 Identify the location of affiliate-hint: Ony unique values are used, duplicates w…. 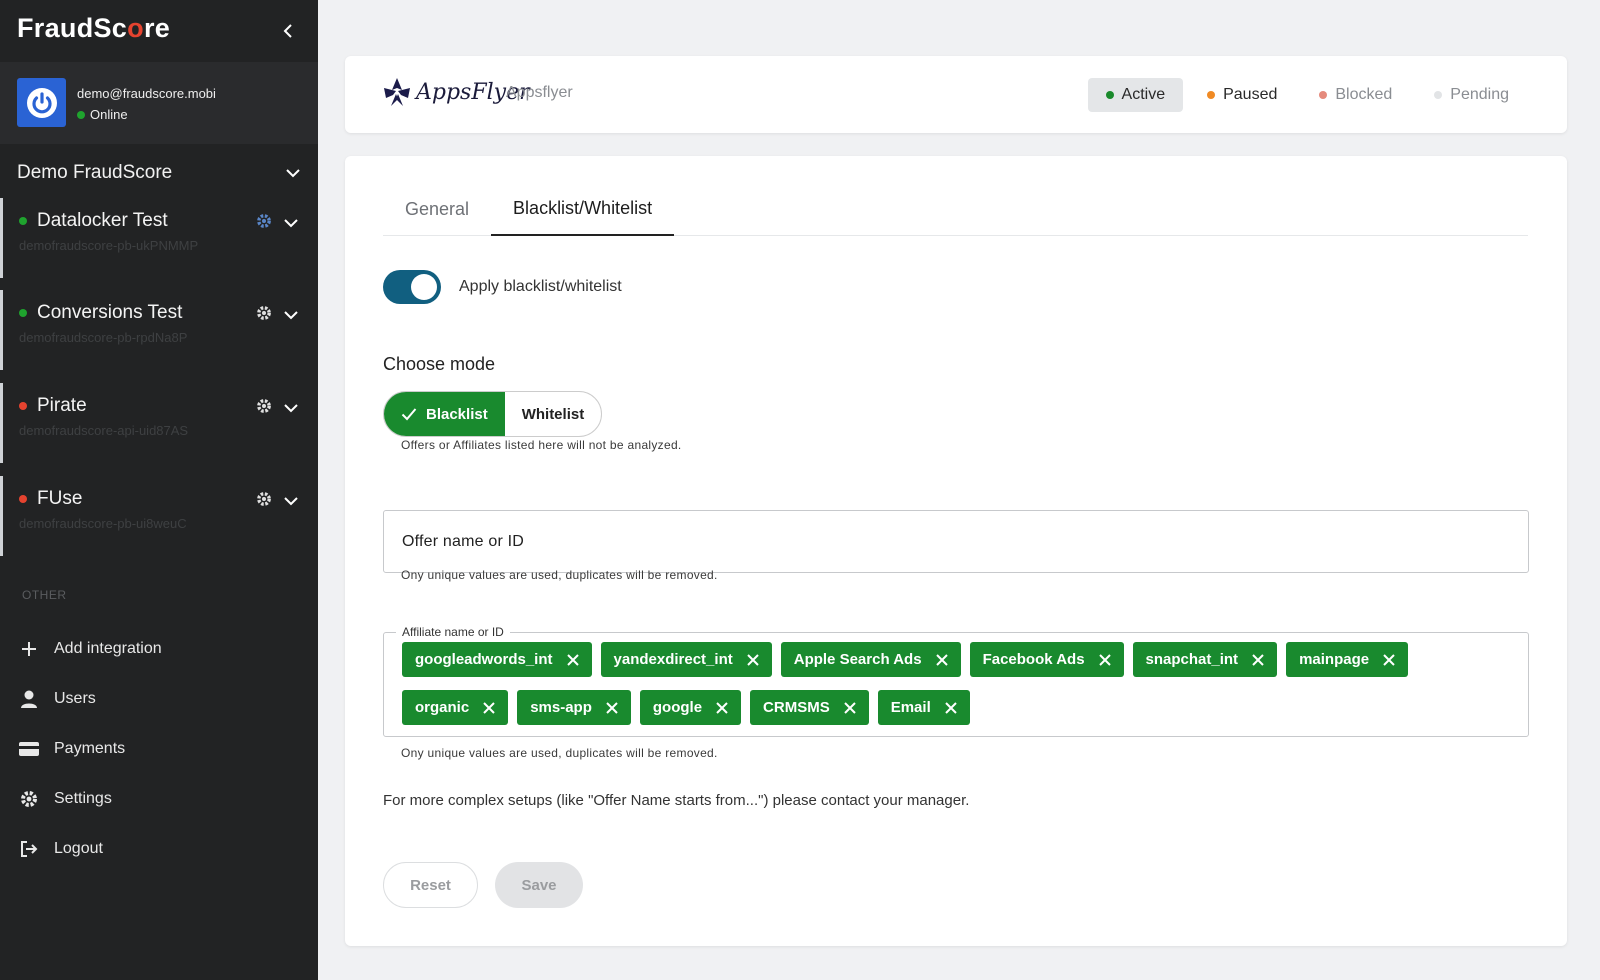
(559, 753).